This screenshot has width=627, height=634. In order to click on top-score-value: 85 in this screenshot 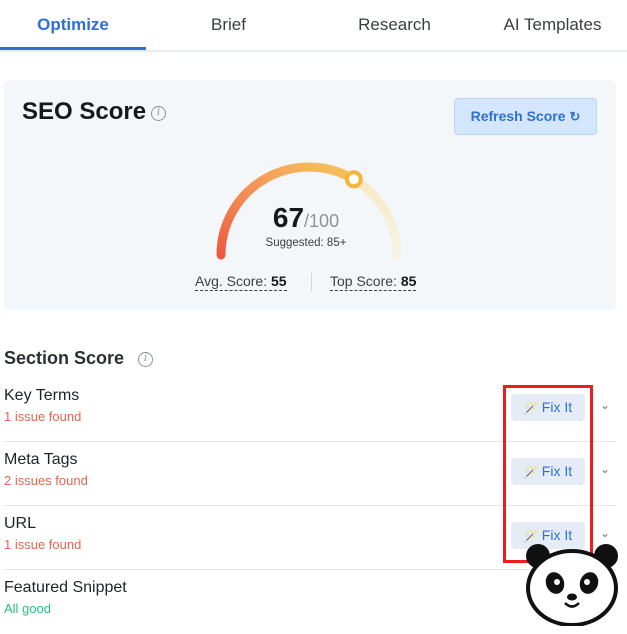, I will do `click(408, 281)`.